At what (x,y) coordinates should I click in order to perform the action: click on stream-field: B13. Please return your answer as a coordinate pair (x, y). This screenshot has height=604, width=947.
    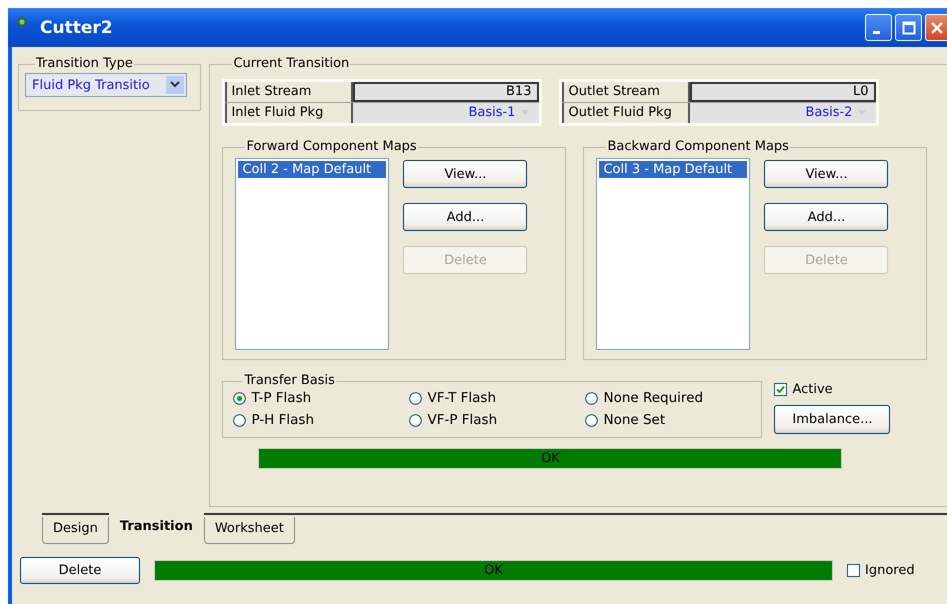
    Looking at the image, I should click on (446, 92).